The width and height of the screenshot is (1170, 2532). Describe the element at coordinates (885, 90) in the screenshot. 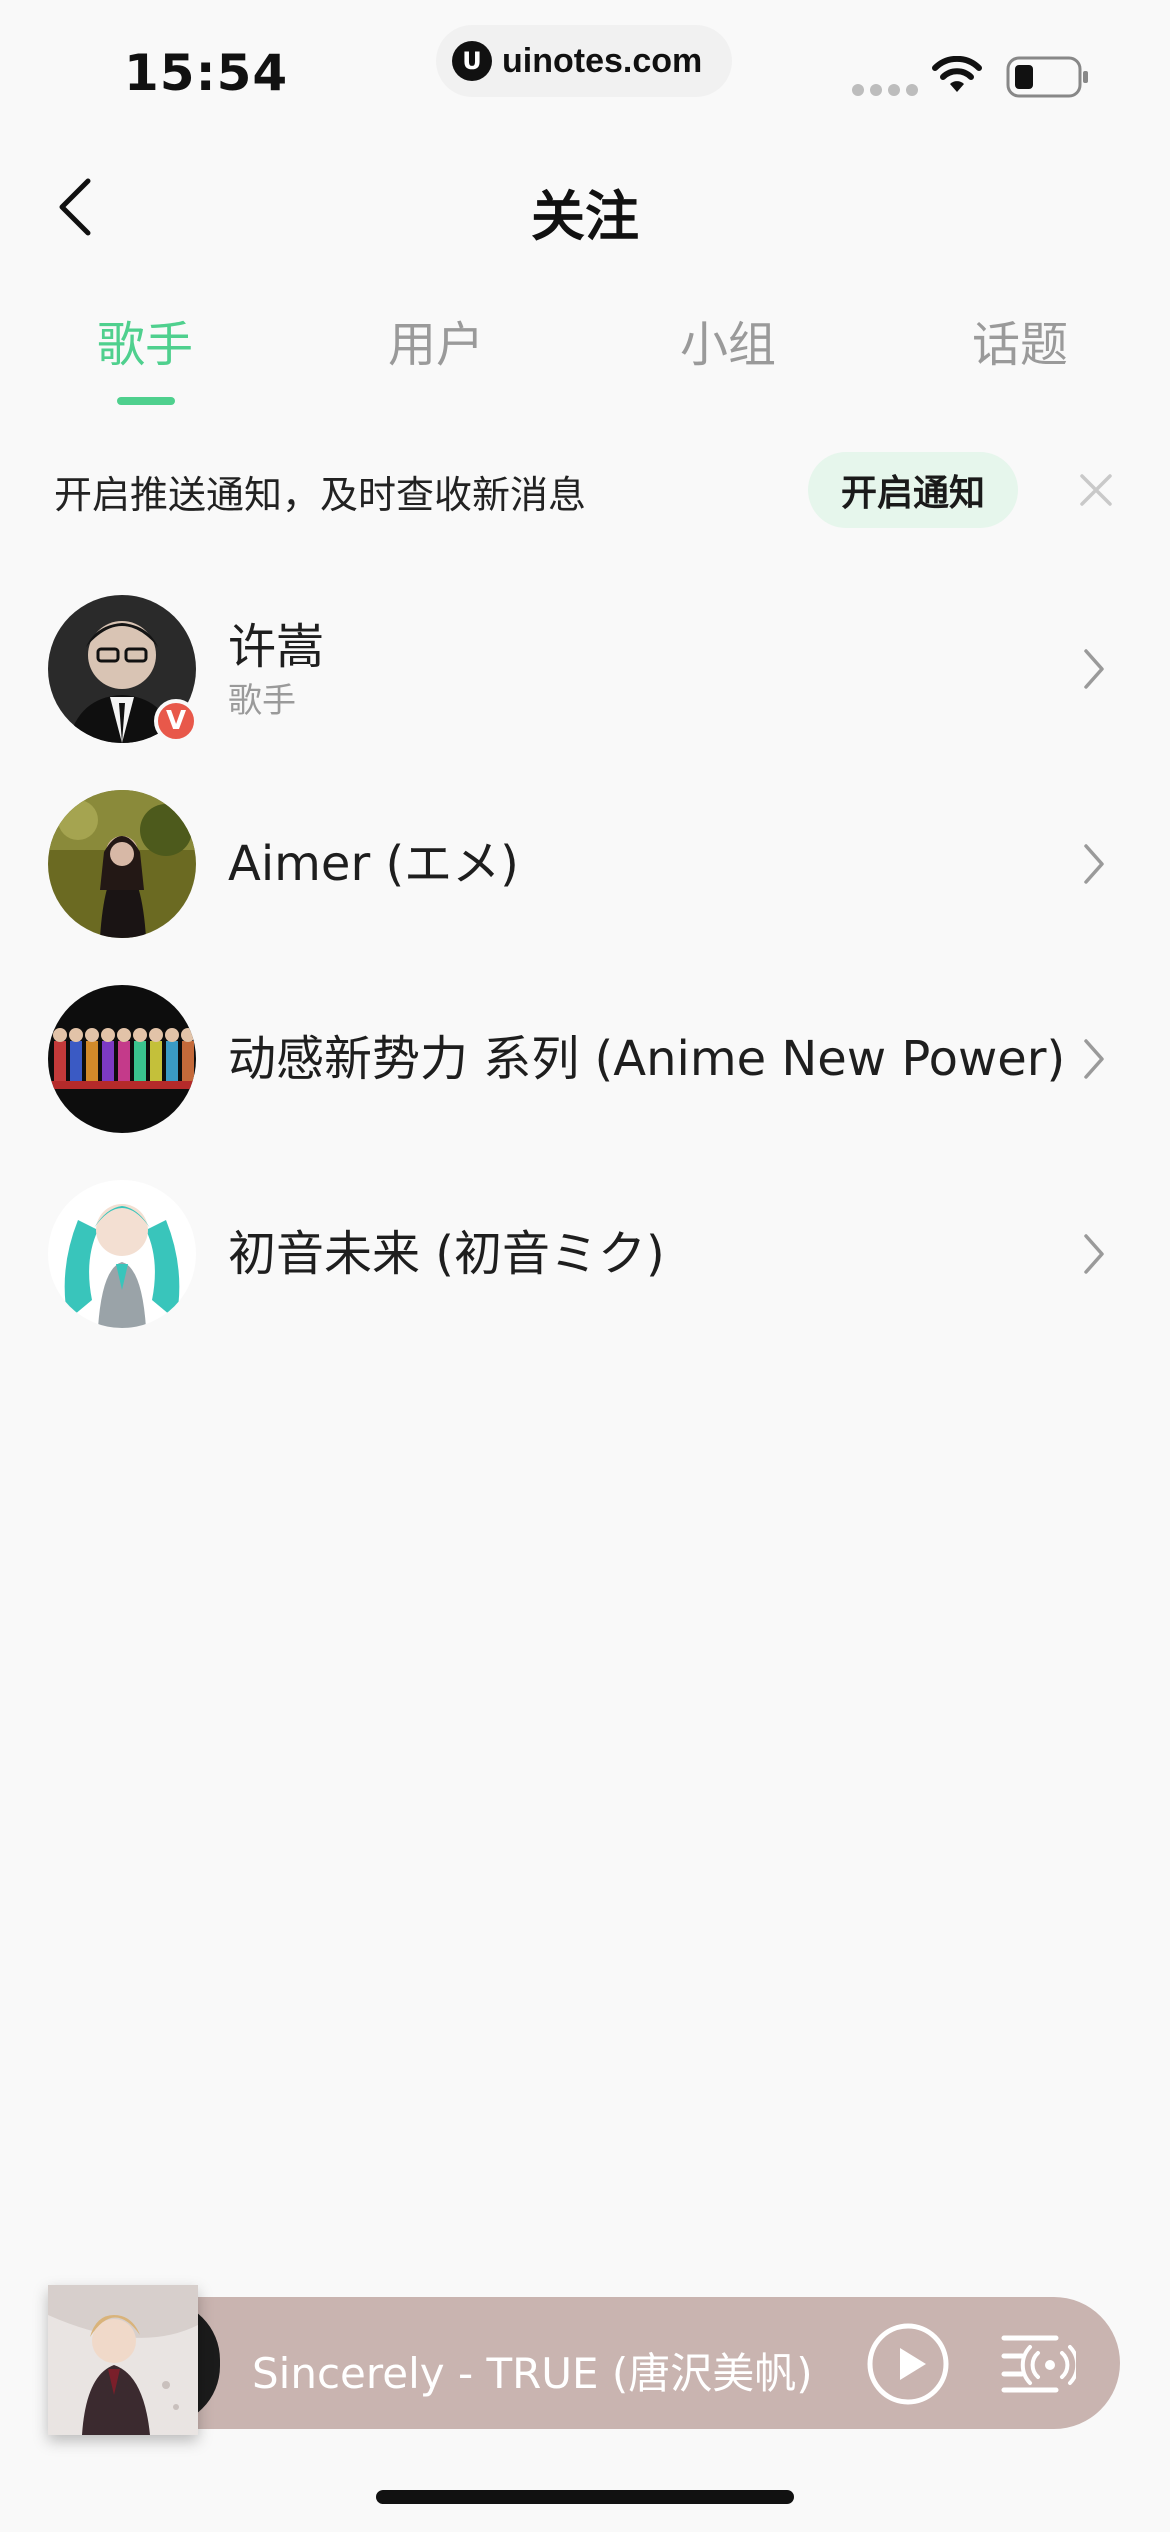

I see `cellular-signal-icon` at that location.